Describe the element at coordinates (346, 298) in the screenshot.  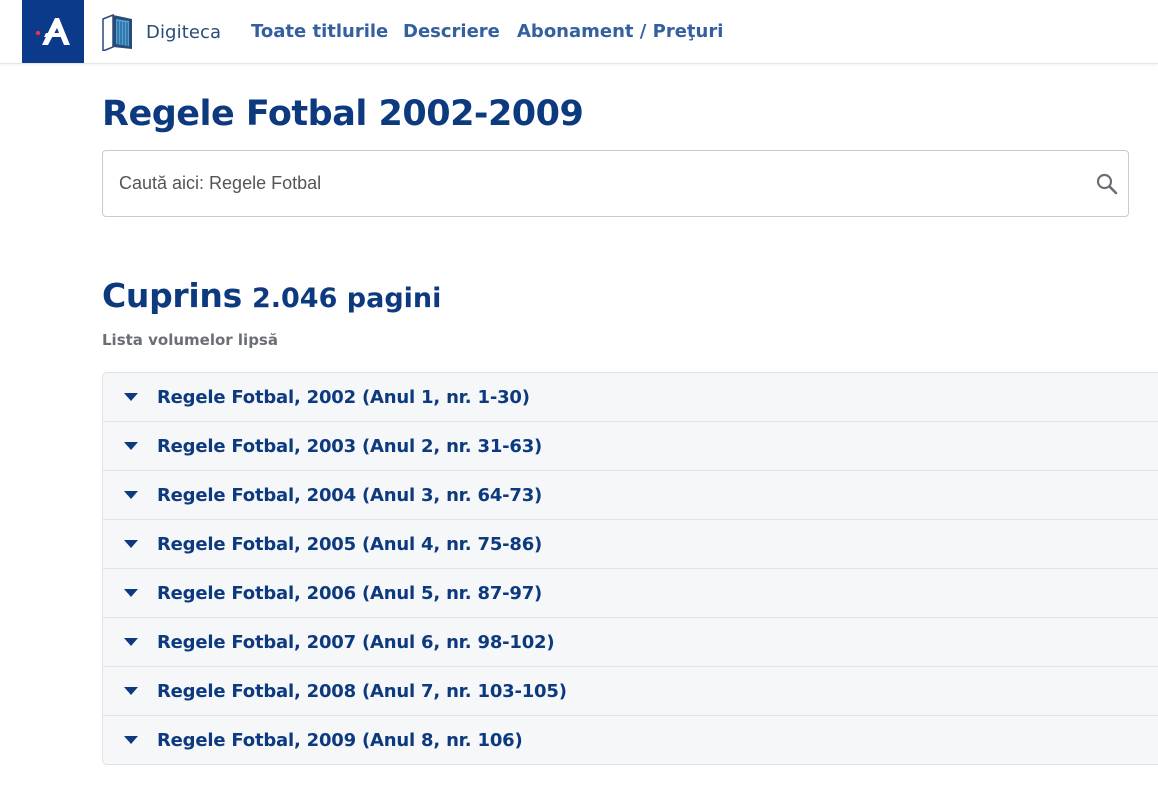
I see `page-count: 2.046 pagini` at that location.